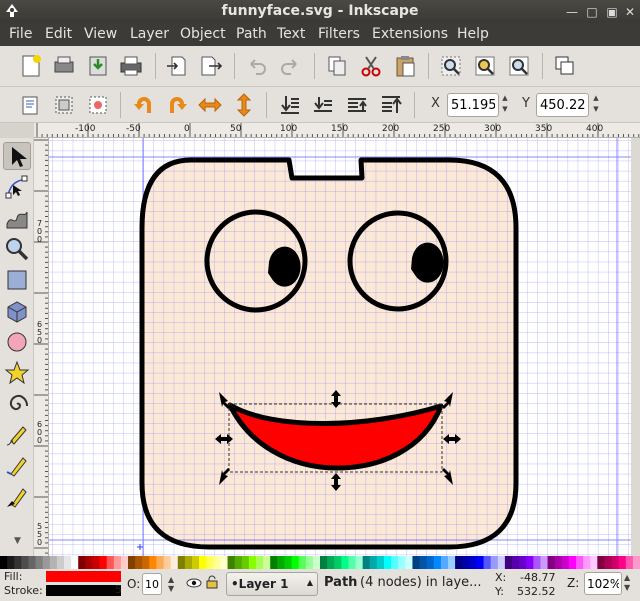  Describe the element at coordinates (565, 66) in the screenshot. I see `group-button` at that location.